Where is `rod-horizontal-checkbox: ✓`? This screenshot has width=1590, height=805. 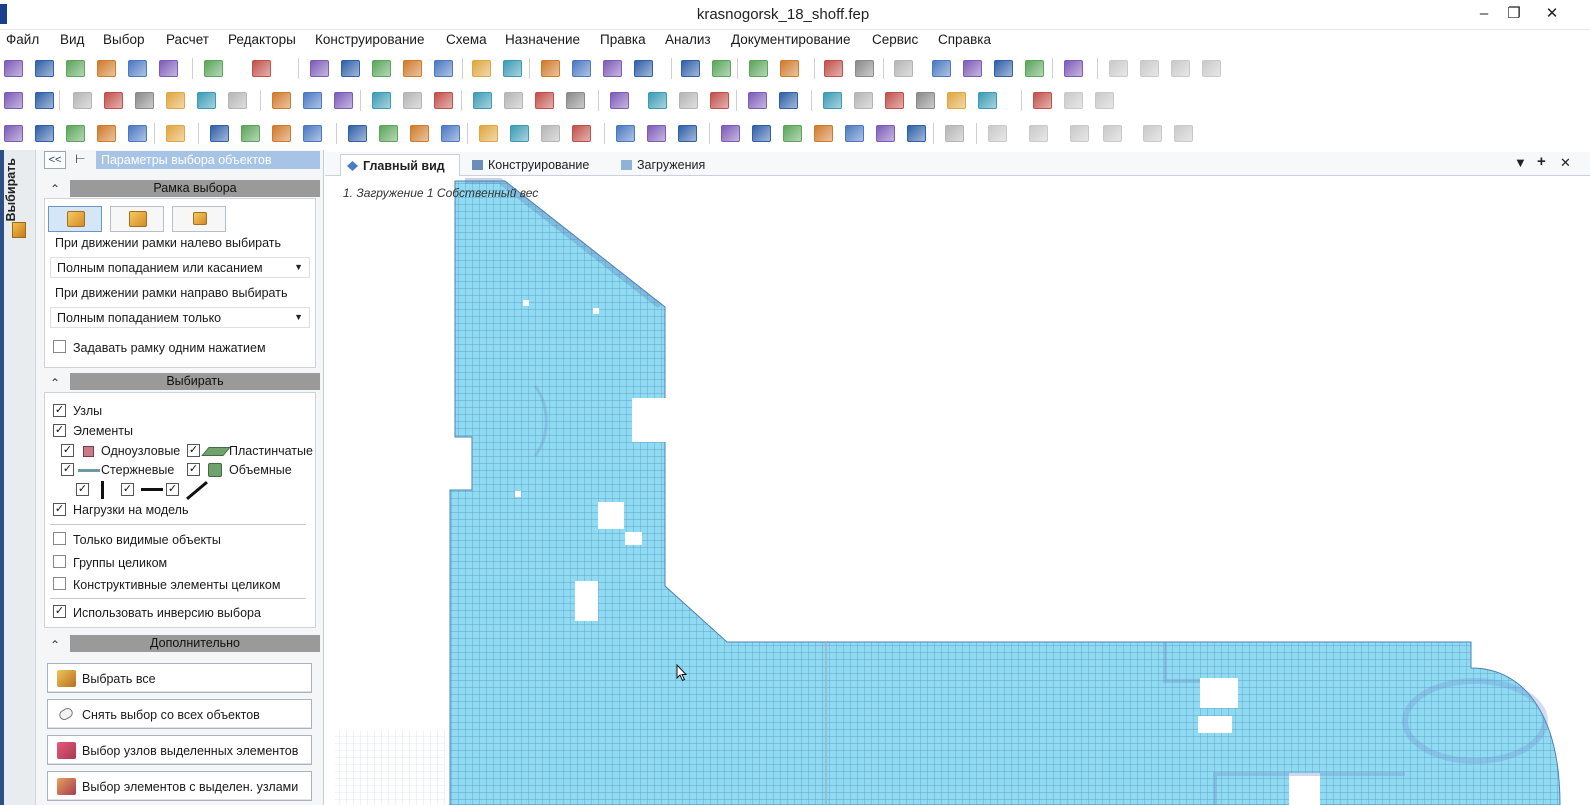
rod-horizontal-checkbox: ✓ is located at coordinates (127, 489).